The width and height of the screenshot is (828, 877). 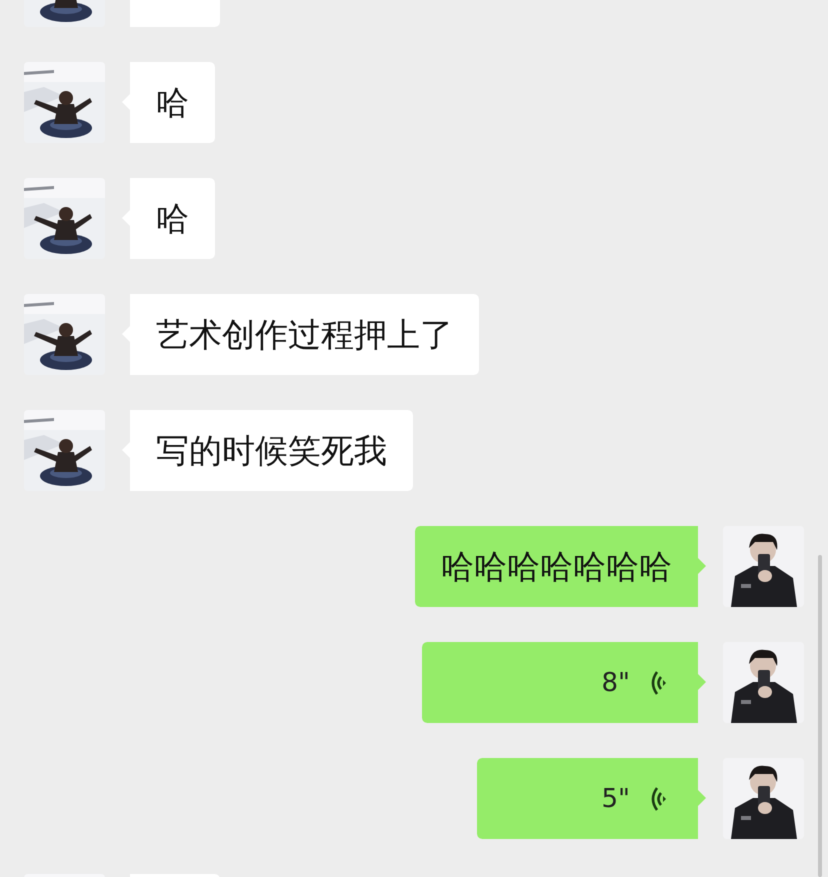 I want to click on message-bubble: 哈哈哈哈哈哈哈, so click(x=560, y=566).